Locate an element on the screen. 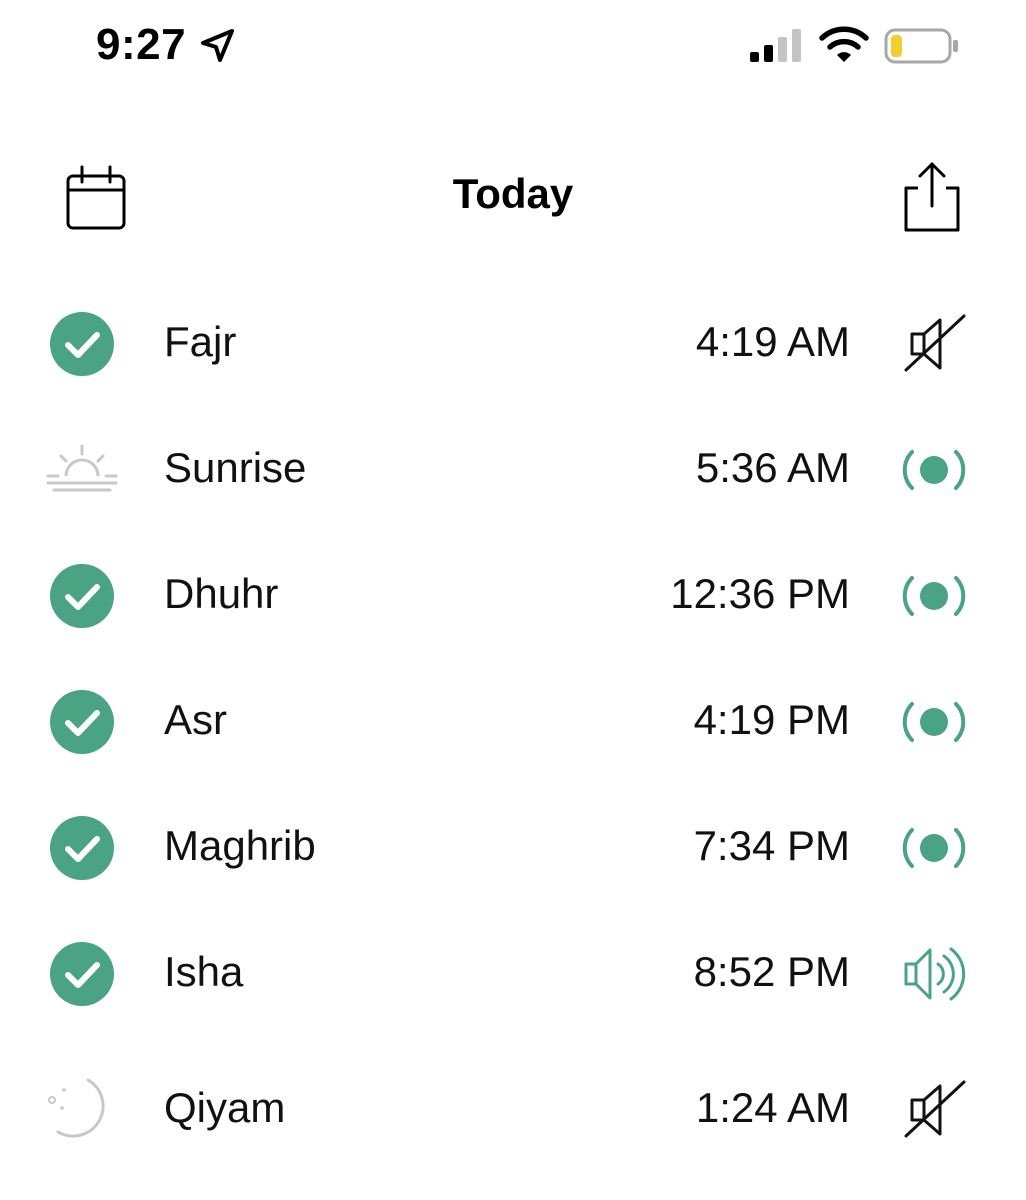  share-icon is located at coordinates (932, 196).